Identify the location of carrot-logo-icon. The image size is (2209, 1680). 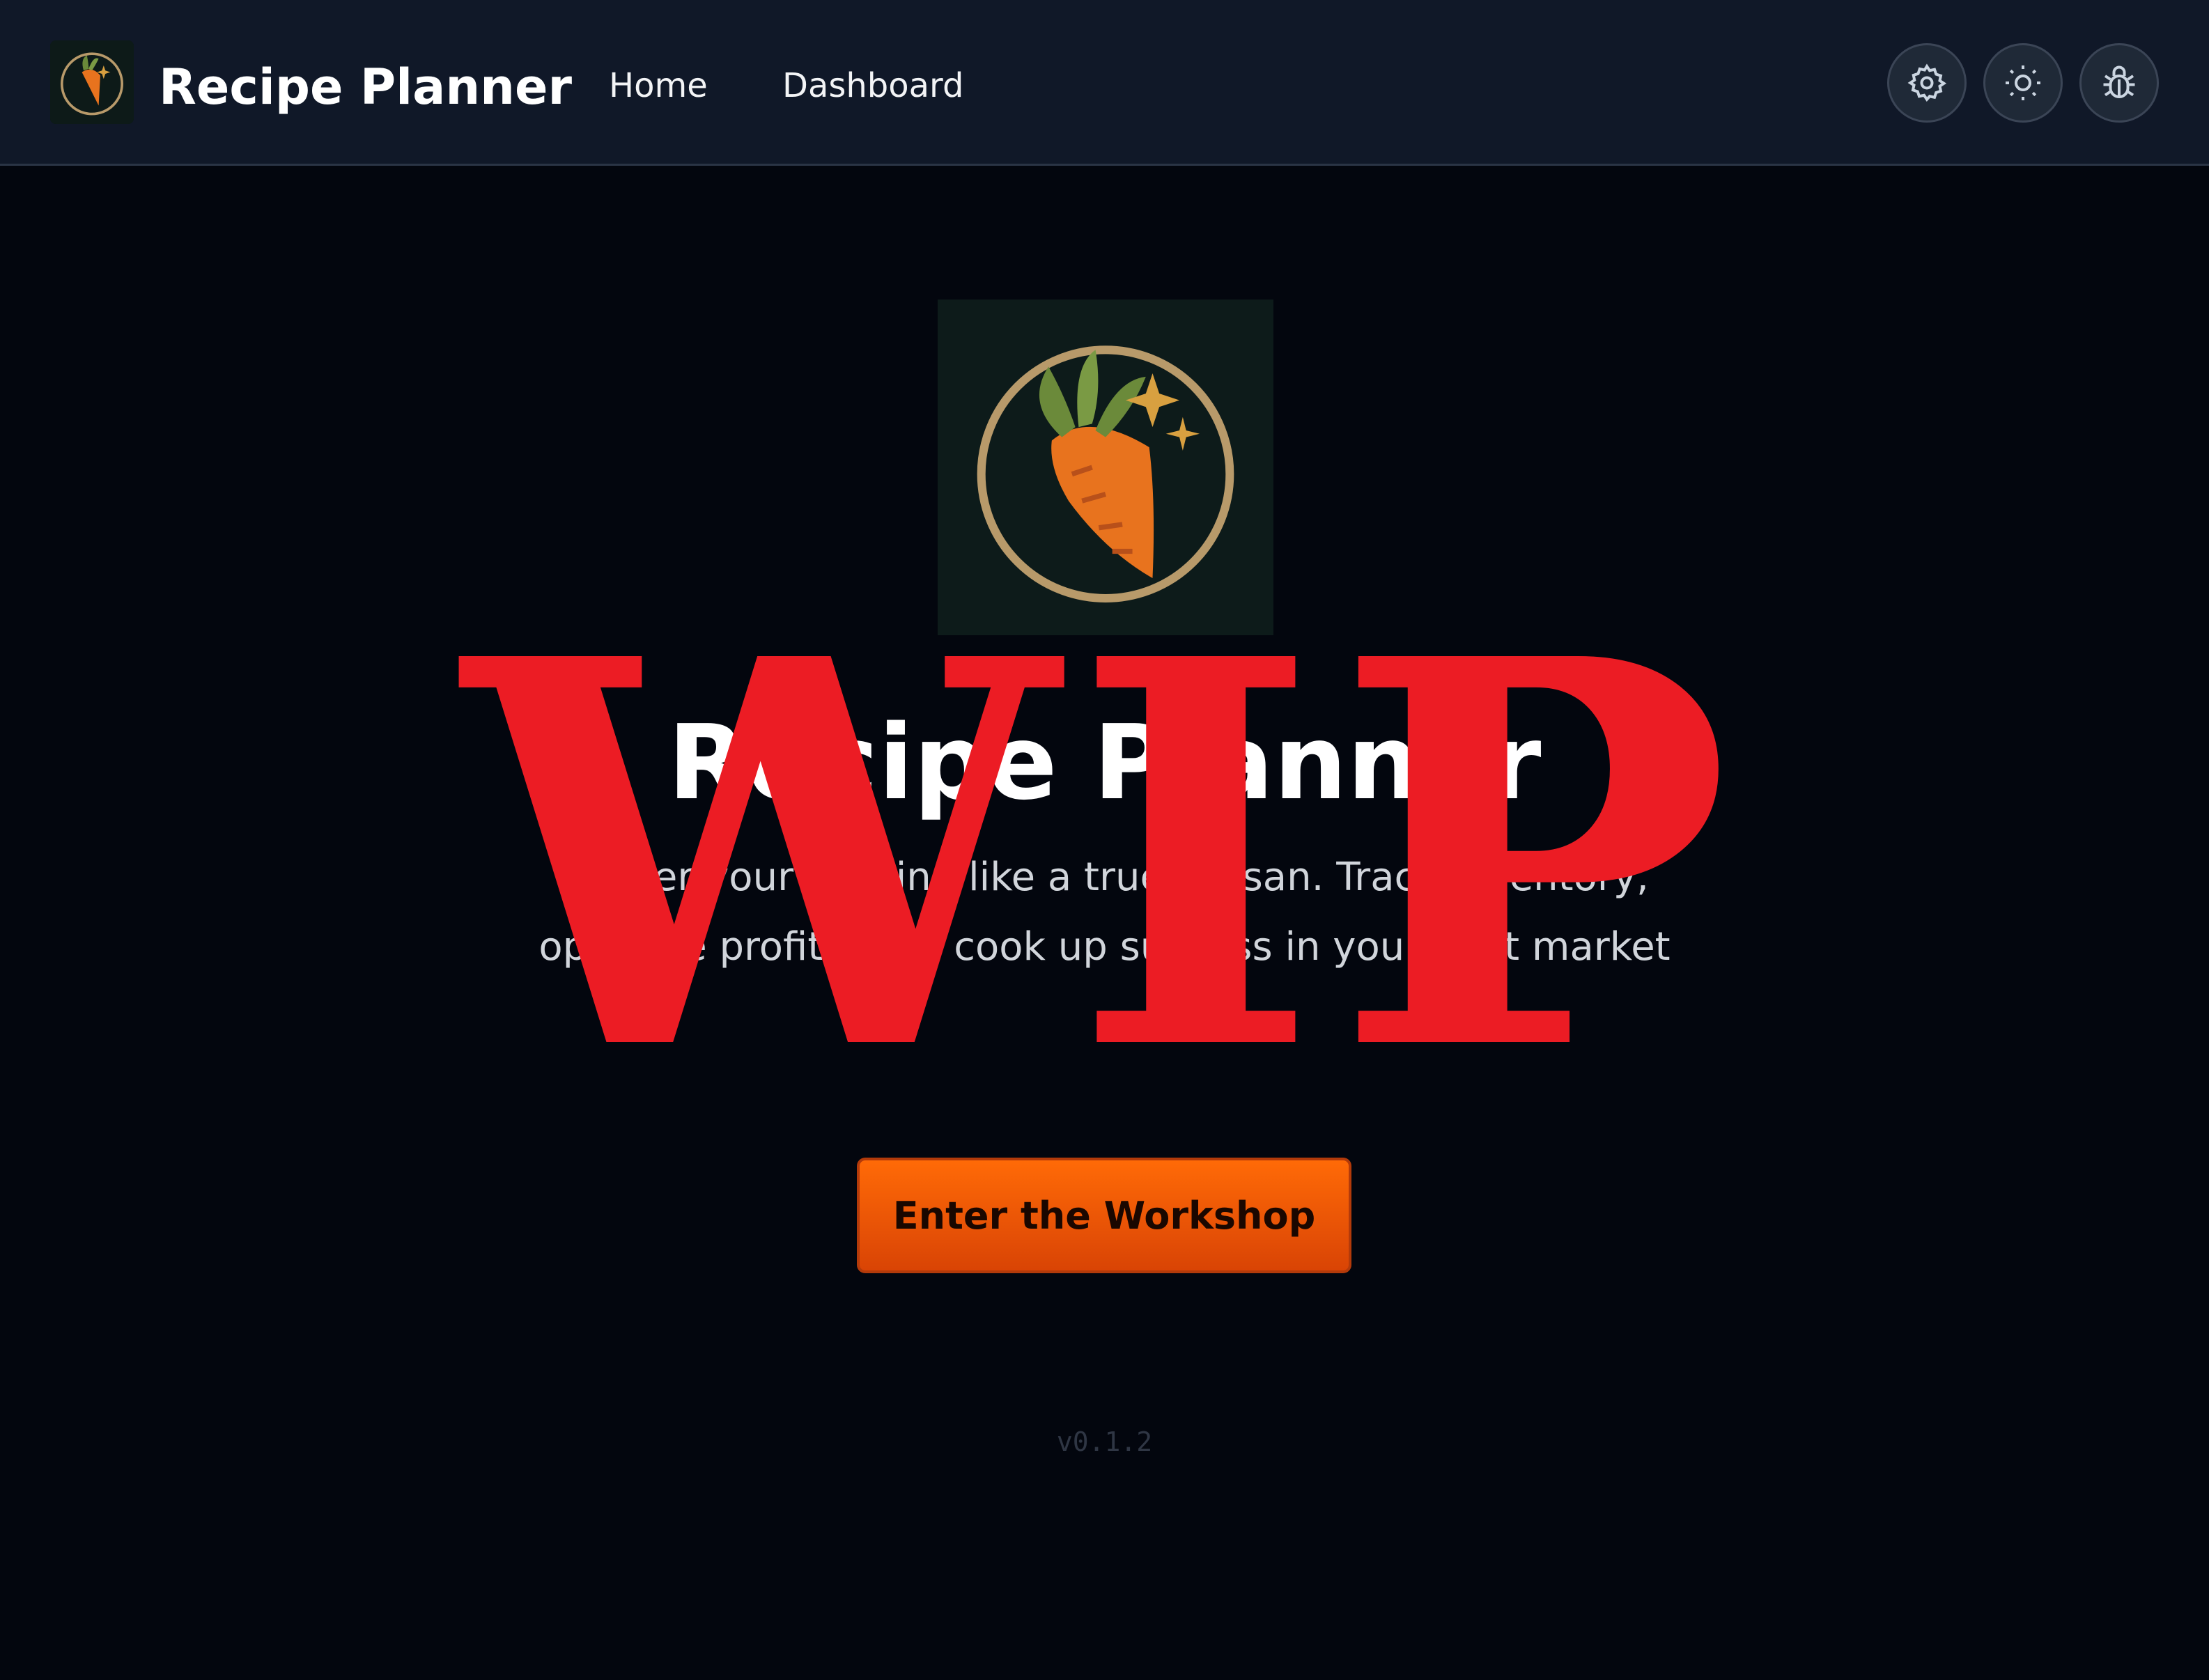
(92, 82).